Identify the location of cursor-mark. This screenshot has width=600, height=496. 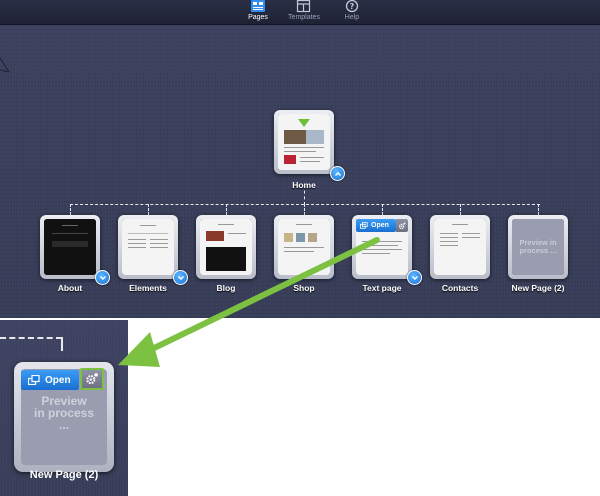
(5, 65).